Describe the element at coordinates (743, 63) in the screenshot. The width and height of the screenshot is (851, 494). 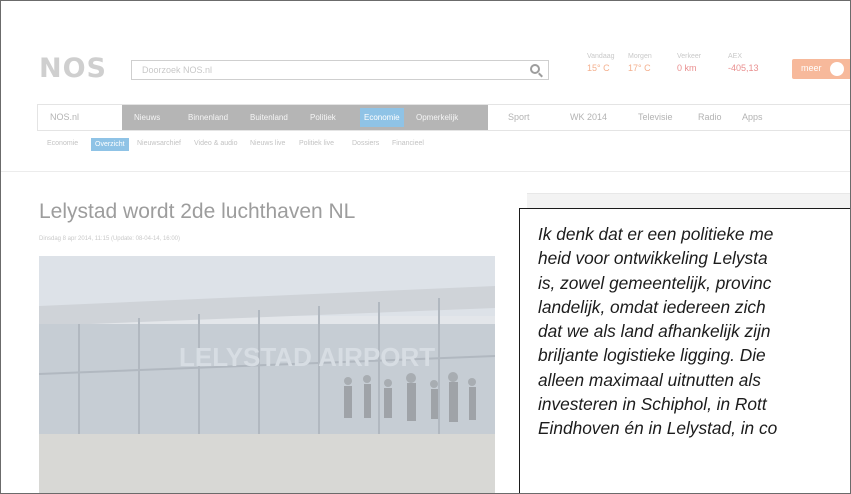
I see `aex-info: AEX -405,13` at that location.